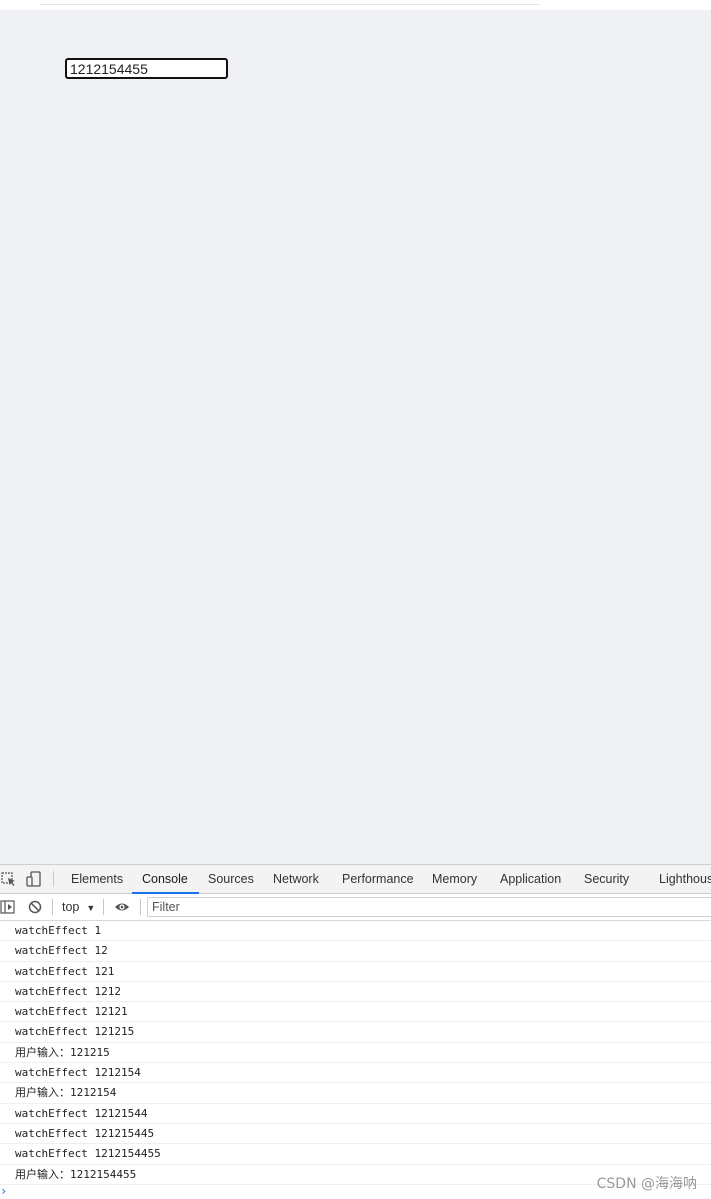 The height and width of the screenshot is (1199, 711). What do you see at coordinates (231, 879) in the screenshot?
I see `tab-sources: Sources` at bounding box center [231, 879].